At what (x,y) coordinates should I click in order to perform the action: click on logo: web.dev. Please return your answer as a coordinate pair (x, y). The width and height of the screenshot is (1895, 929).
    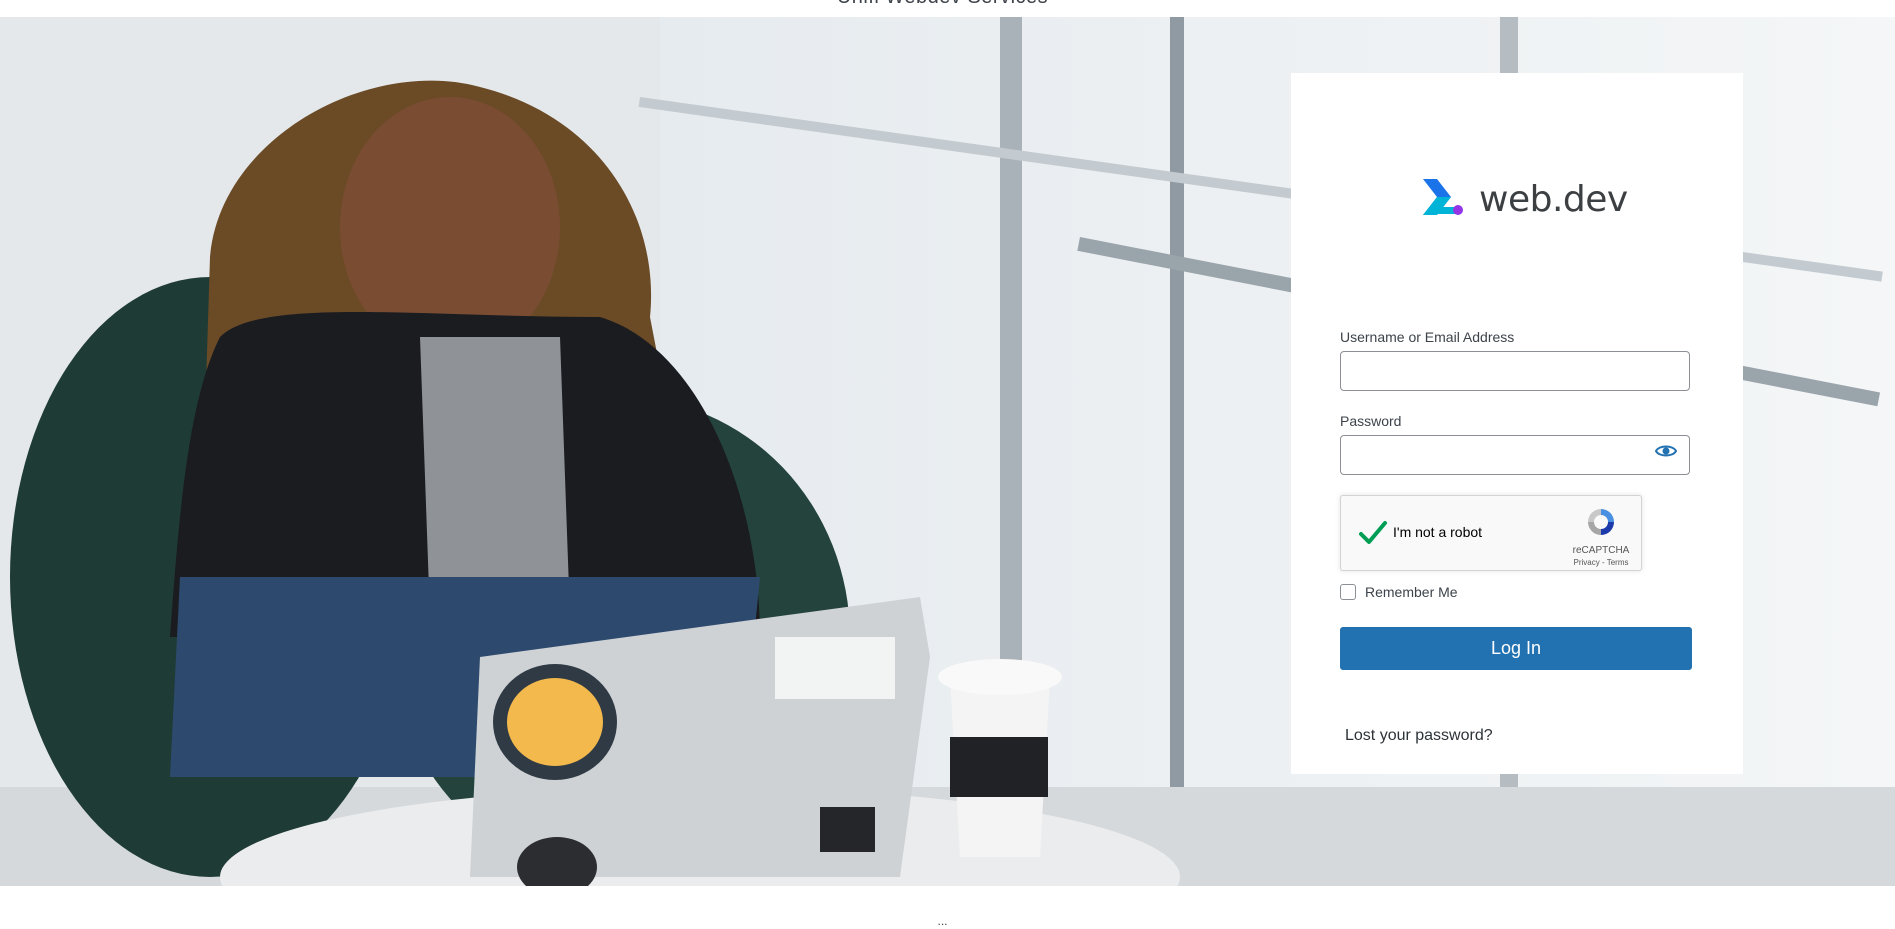
    Looking at the image, I should click on (1524, 199).